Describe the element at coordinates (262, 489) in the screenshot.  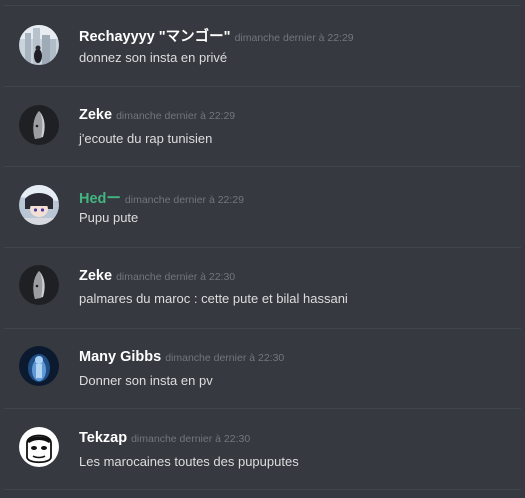
I see `message-divider` at that location.